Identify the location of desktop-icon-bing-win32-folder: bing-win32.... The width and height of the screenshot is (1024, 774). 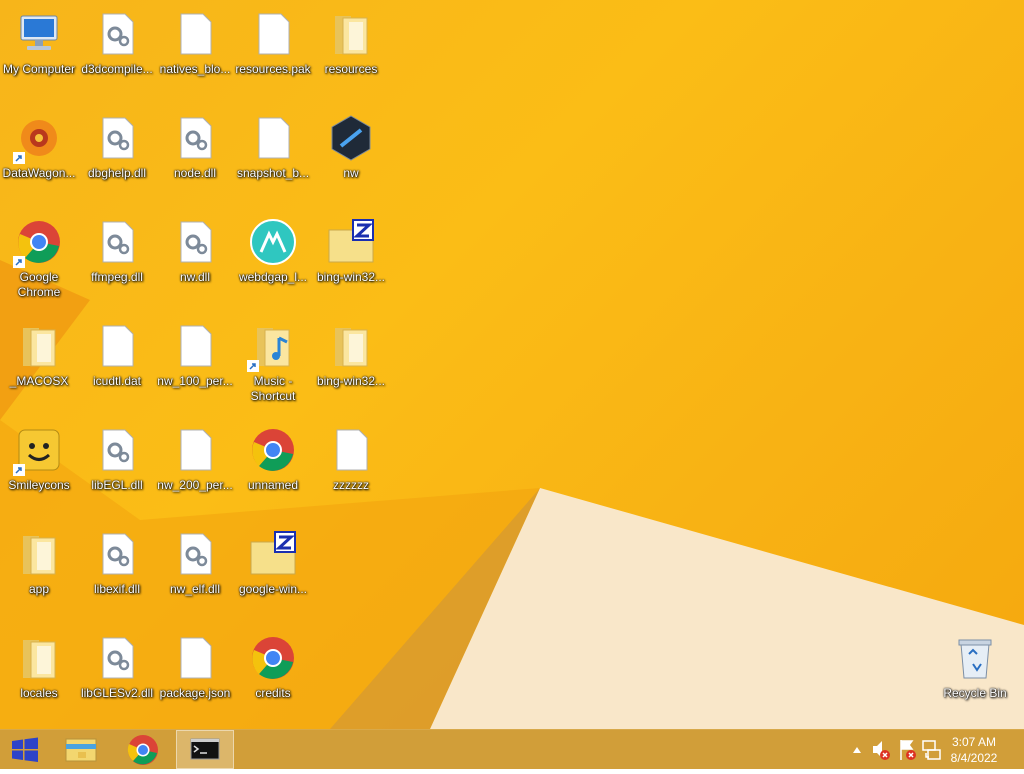
(351, 366).